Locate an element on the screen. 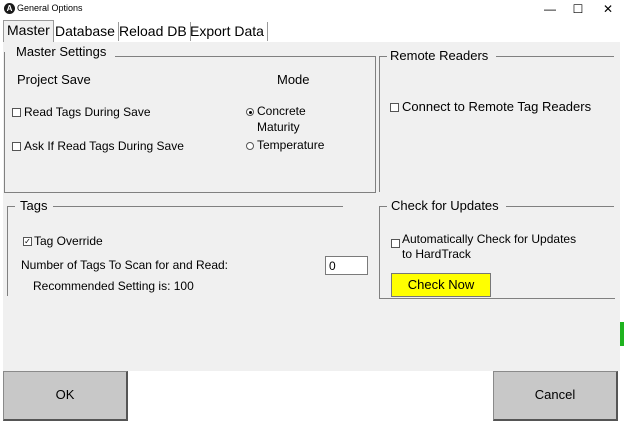 The width and height of the screenshot is (624, 426). tab-reload-db: Reload DB is located at coordinates (153, 31).